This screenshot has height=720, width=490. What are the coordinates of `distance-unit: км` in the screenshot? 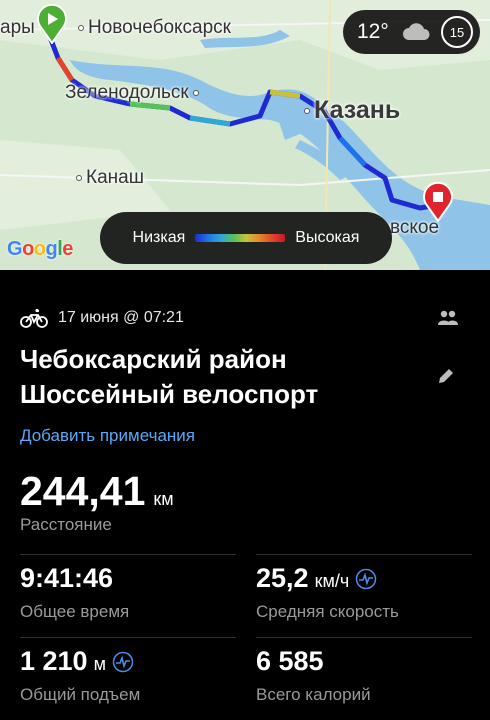 It's located at (163, 499).